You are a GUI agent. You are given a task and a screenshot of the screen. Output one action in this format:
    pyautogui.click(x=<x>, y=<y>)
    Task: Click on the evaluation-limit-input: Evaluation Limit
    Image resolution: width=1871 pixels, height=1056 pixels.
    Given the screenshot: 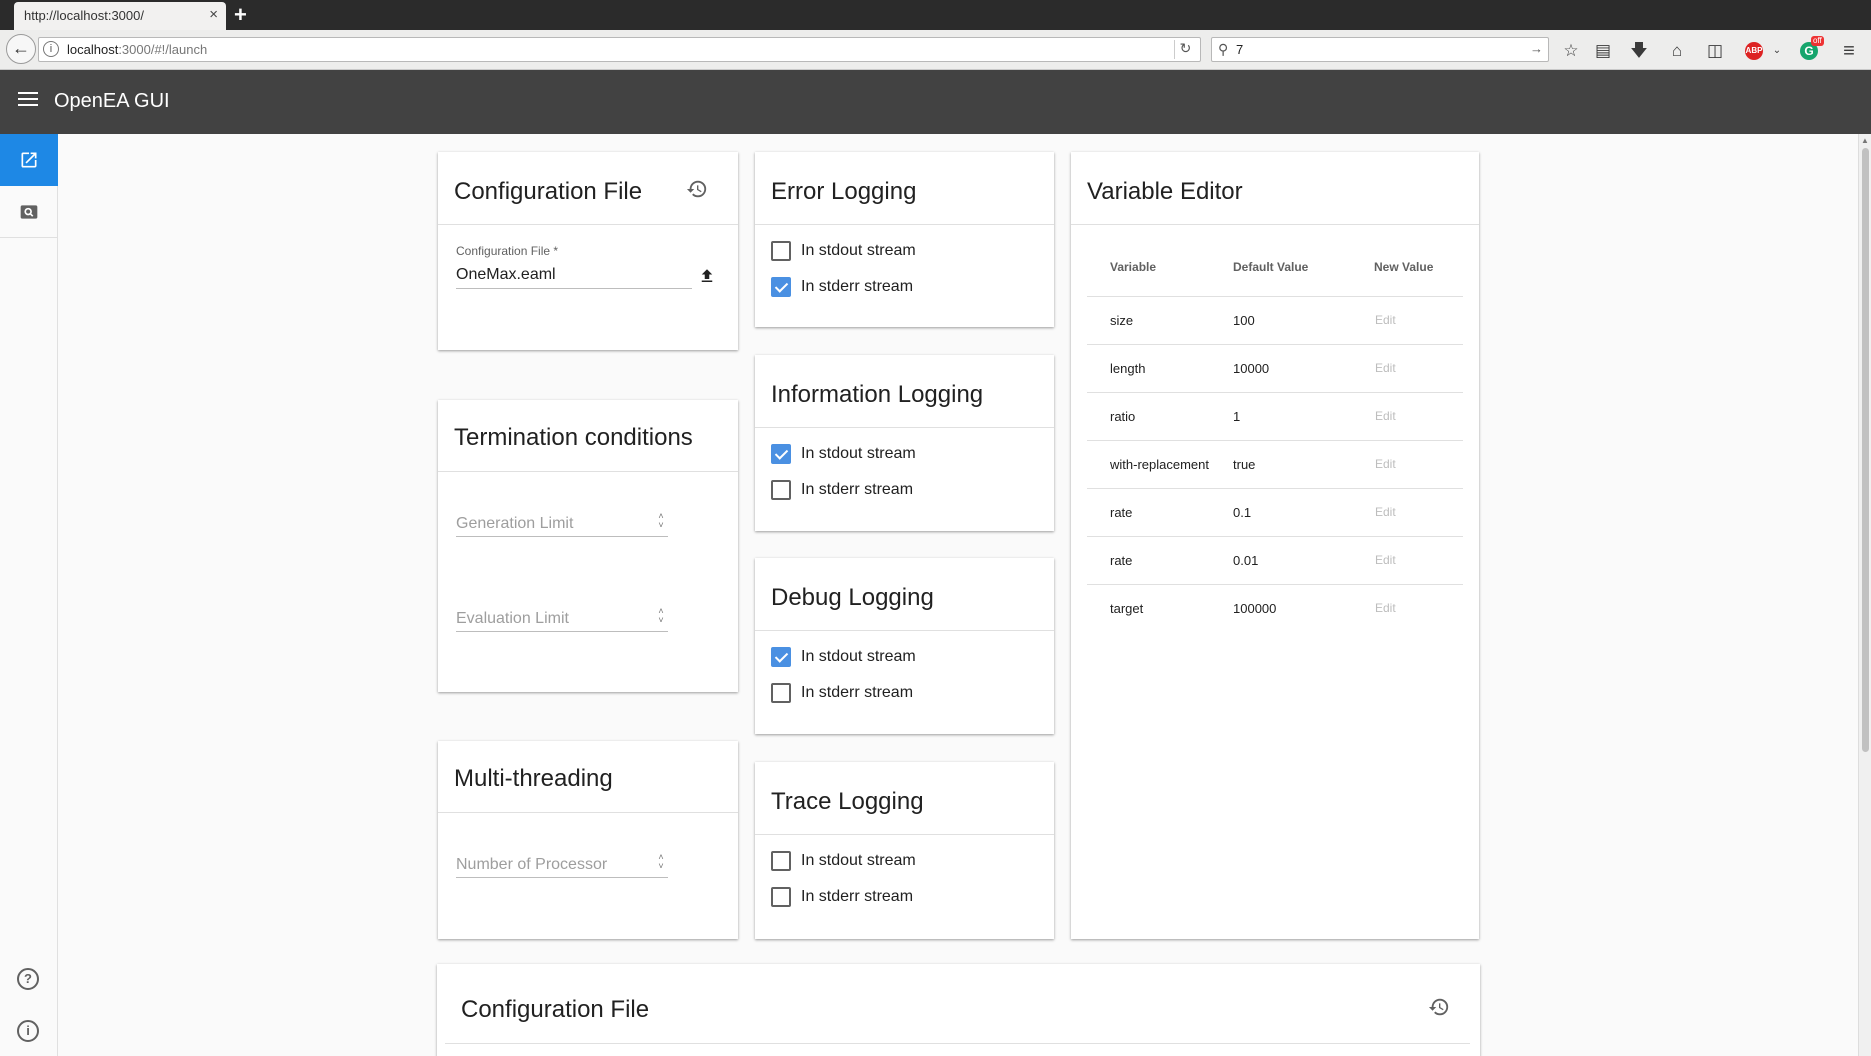 What is the action you would take?
    pyautogui.click(x=512, y=619)
    